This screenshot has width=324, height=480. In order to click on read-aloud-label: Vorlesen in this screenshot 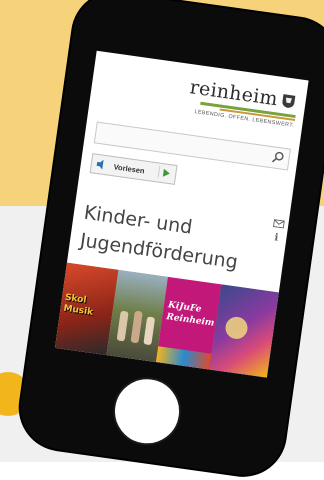, I will do `click(129, 168)`.